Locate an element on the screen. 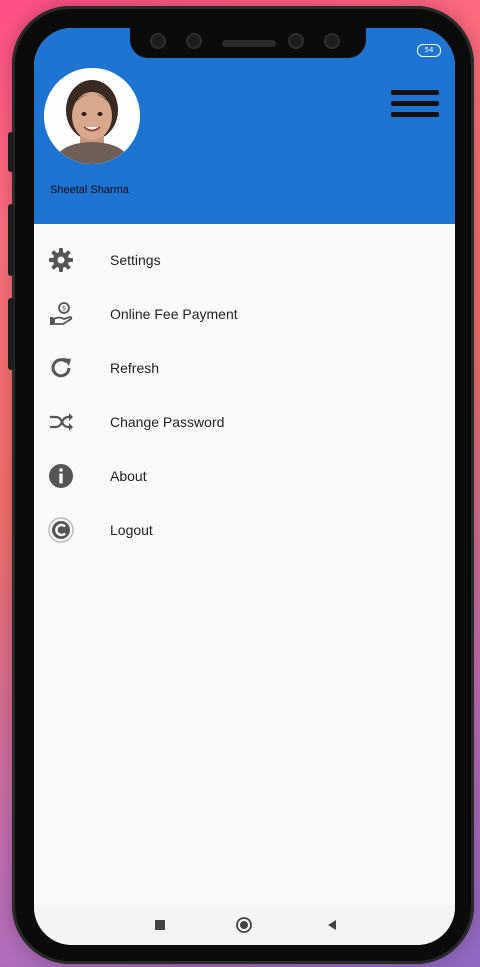  gear-icon is located at coordinates (61, 260).